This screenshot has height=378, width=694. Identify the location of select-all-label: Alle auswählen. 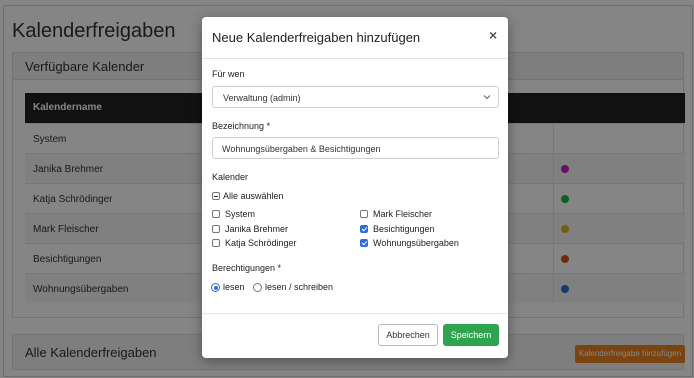
(253, 196).